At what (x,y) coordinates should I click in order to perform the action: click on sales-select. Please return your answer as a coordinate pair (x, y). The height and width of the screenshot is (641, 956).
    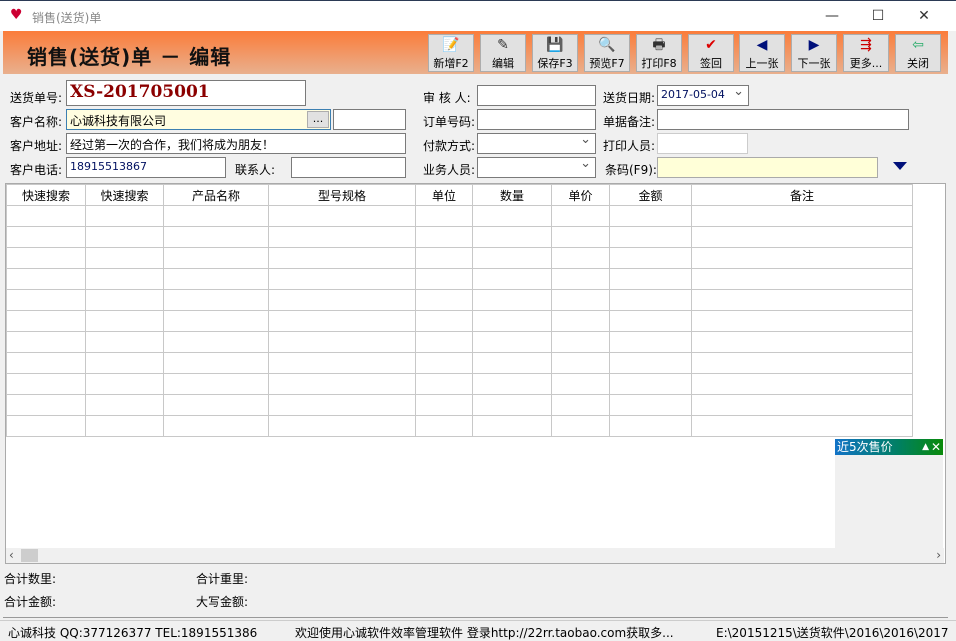
    Looking at the image, I should click on (536, 167).